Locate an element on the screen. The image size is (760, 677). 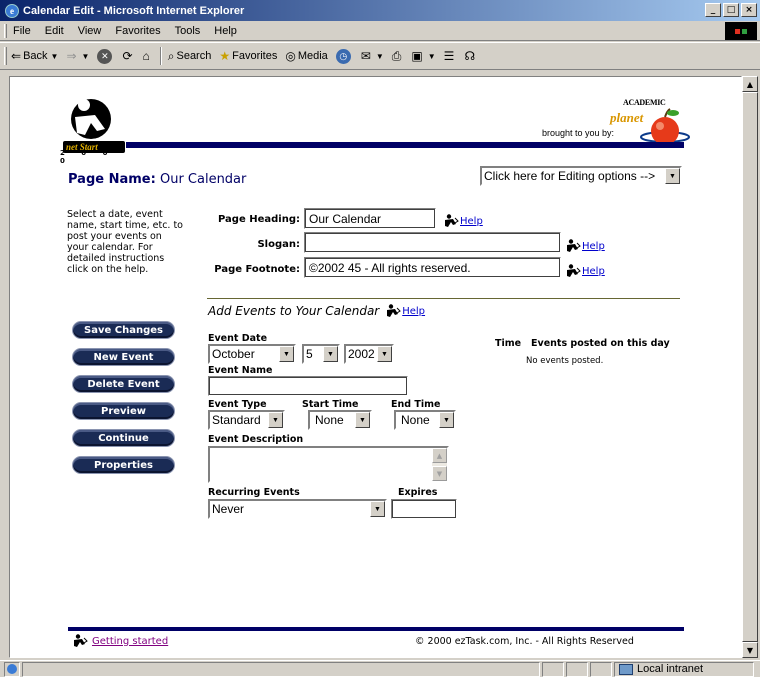
media-icon: ◎ is located at coordinates (290, 56).